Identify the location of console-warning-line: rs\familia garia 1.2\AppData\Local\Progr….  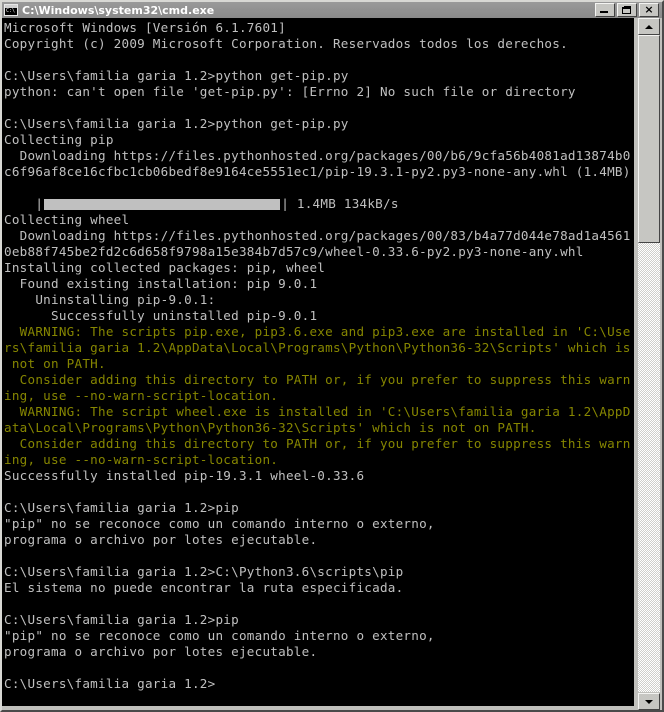
(317, 347).